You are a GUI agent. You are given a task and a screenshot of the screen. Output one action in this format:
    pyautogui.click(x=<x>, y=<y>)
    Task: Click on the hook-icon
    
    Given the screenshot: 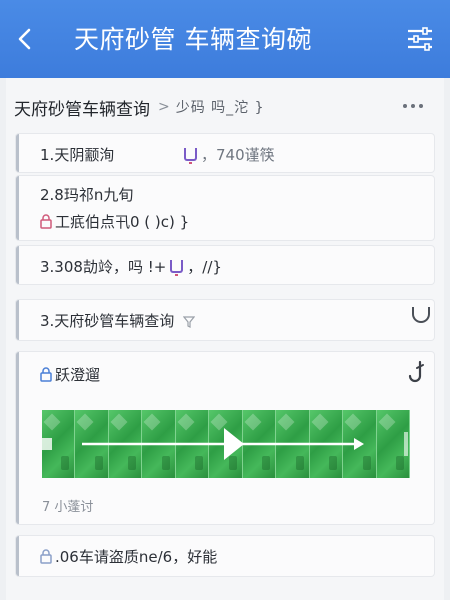 What is the action you would take?
    pyautogui.click(x=417, y=373)
    